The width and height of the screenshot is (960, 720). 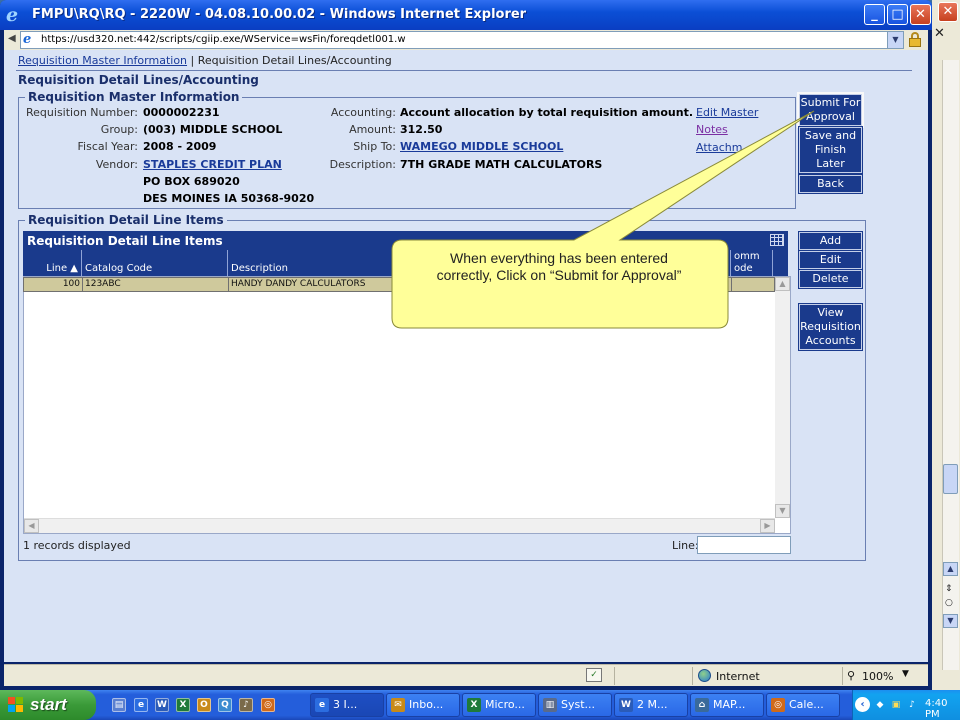 What do you see at coordinates (156, 284) in the screenshot?
I see `row-catalog-cell: 123ABC` at bounding box center [156, 284].